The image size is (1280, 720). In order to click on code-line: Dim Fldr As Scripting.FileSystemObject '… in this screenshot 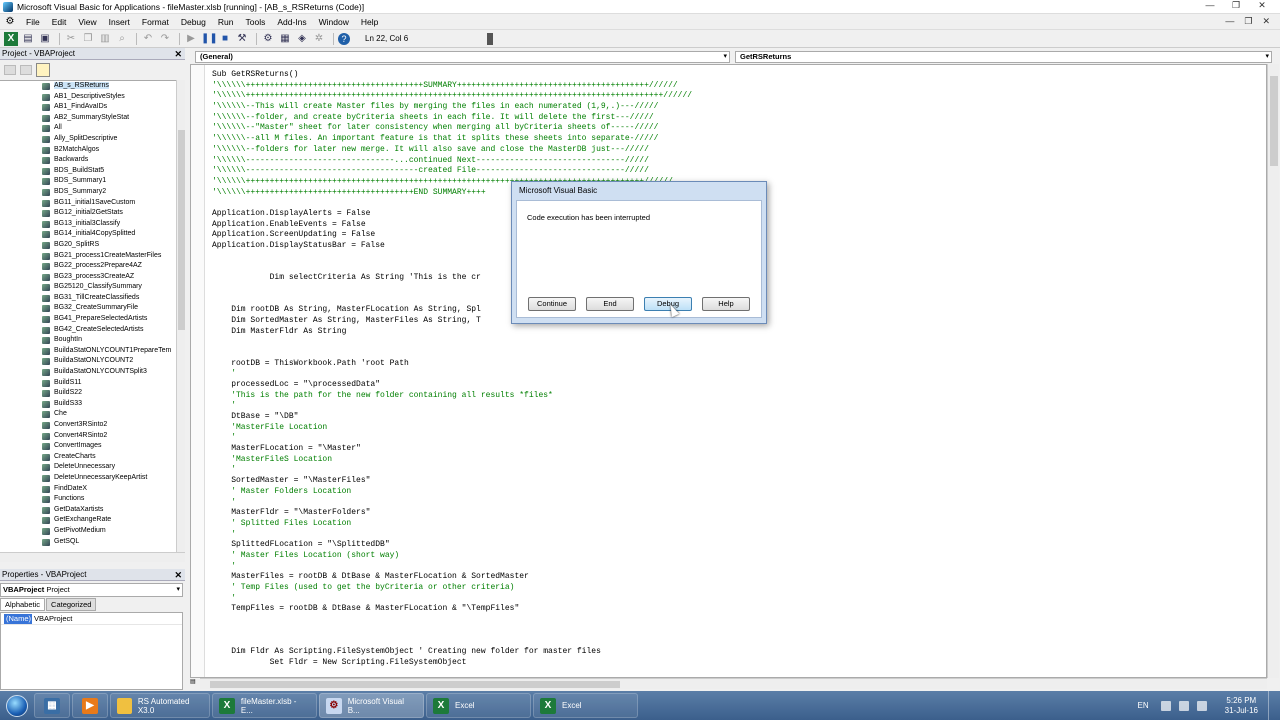, I will do `click(452, 652)`.